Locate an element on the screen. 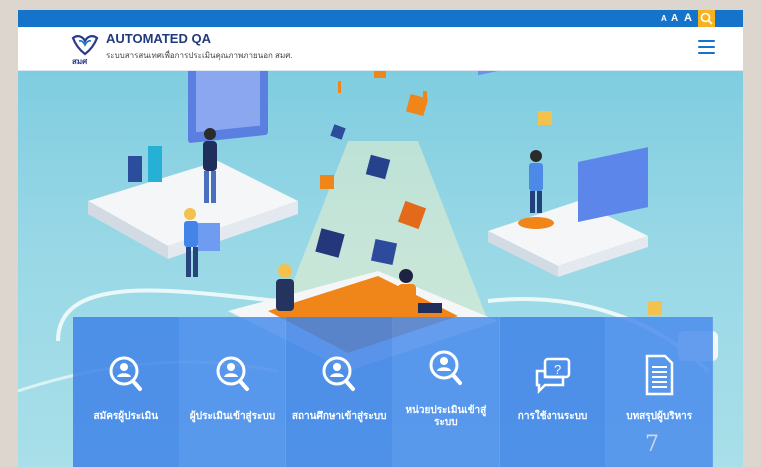 Image resolution: width=761 pixels, height=467 pixels. tile-assessment-unit-login: หน่วยประเมินเข้าสู่ระบบ is located at coordinates (446, 392).